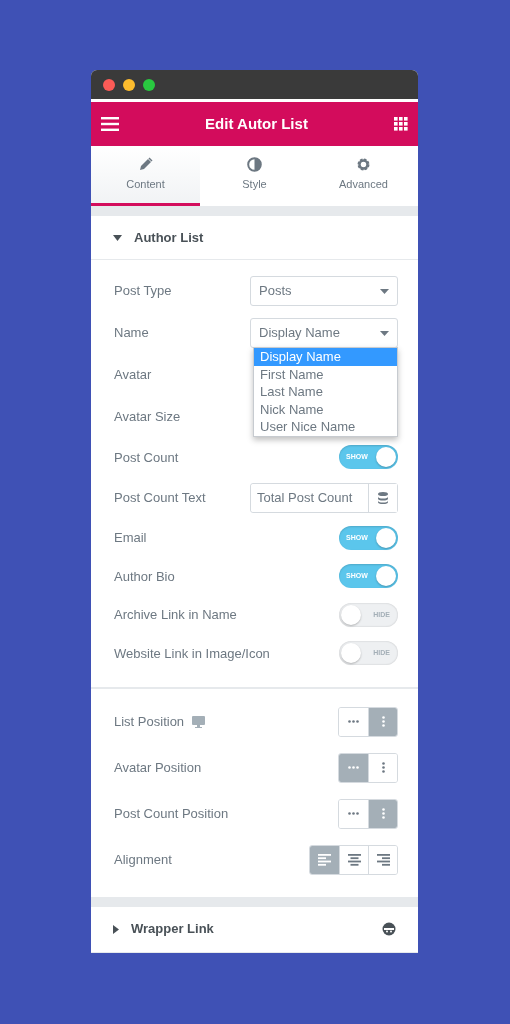 The image size is (510, 1024). Describe the element at coordinates (143, 291) in the screenshot. I see `field-label: Post Type` at that location.